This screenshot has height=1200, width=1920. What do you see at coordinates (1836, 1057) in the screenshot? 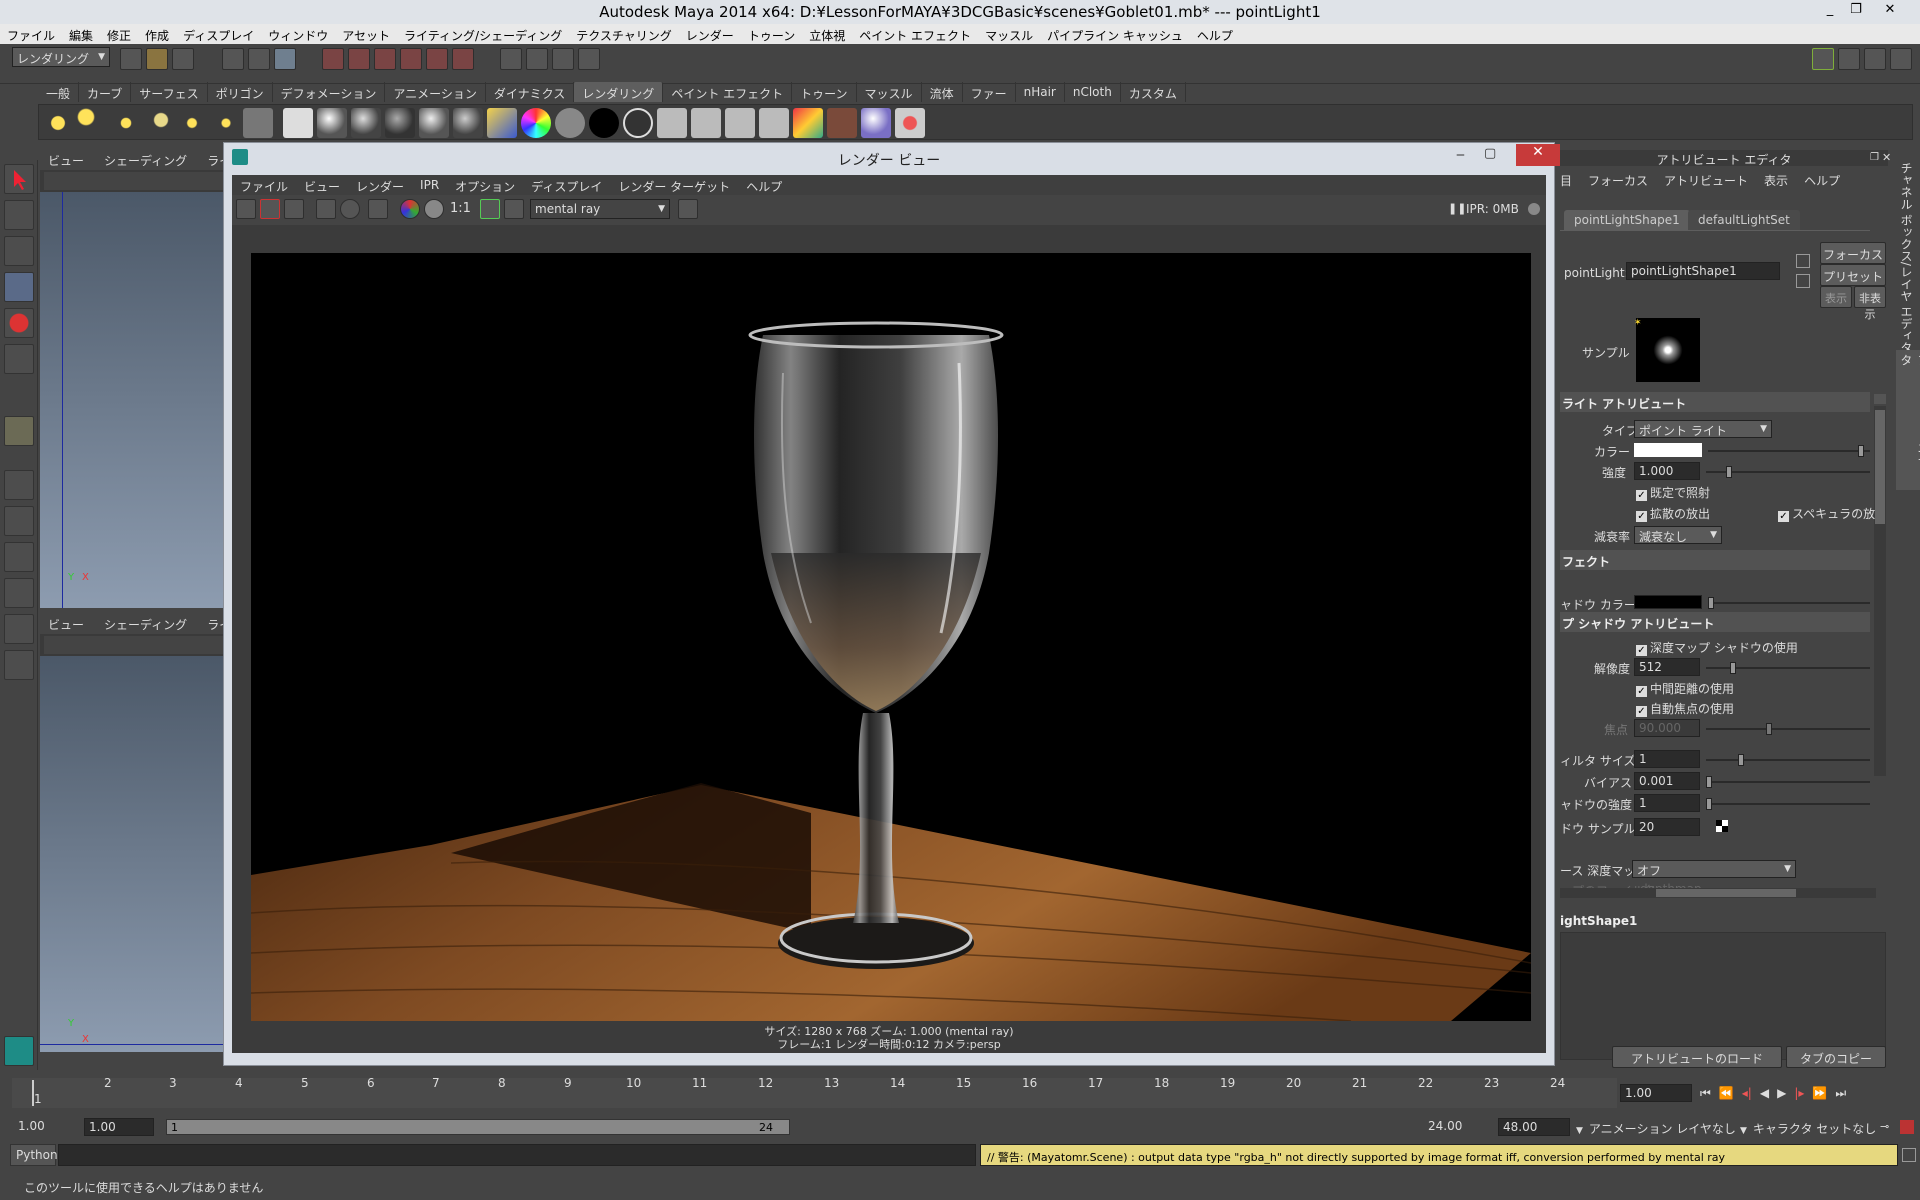
I see `copy-tab-button: タブのコピー` at bounding box center [1836, 1057].